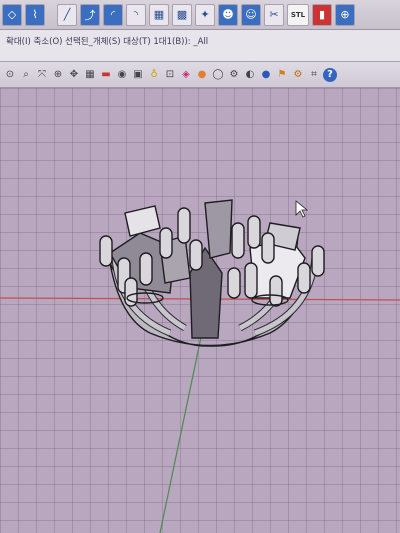 This screenshot has width=400, height=533. What do you see at coordinates (142, 221) in the screenshot?
I see `gem-top-left` at bounding box center [142, 221].